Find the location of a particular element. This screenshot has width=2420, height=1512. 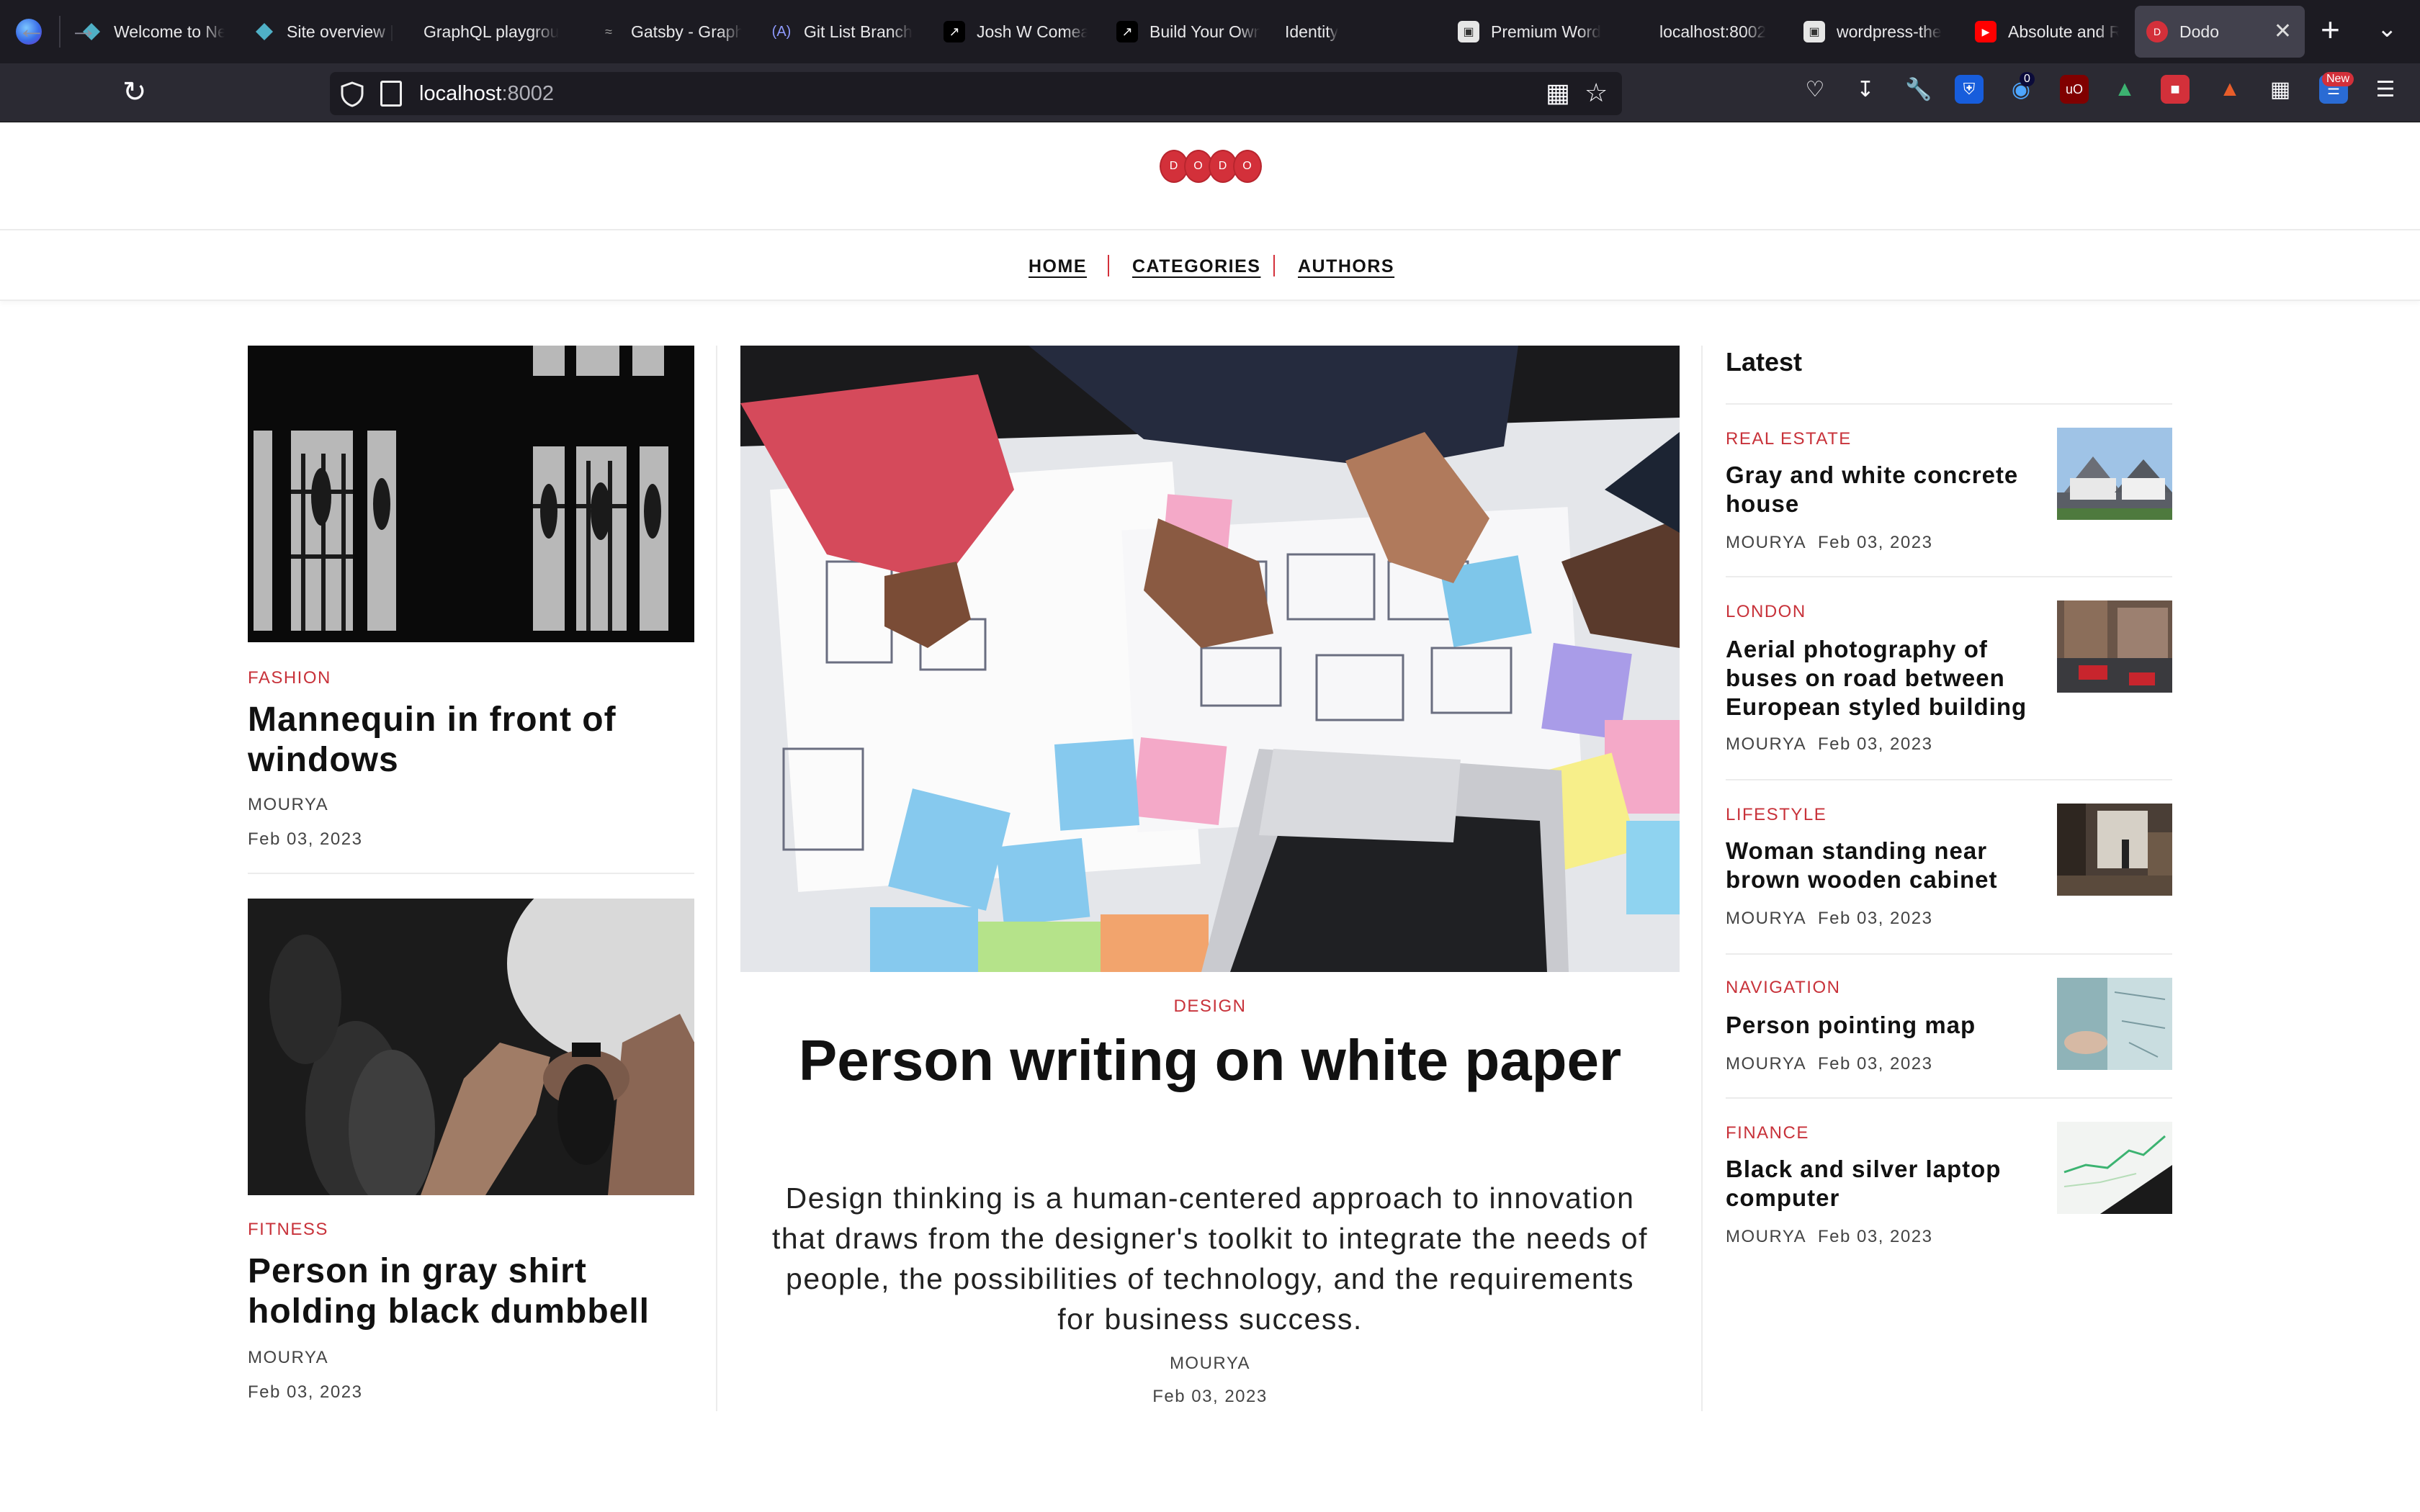

column-divider is located at coordinates (716, 878).